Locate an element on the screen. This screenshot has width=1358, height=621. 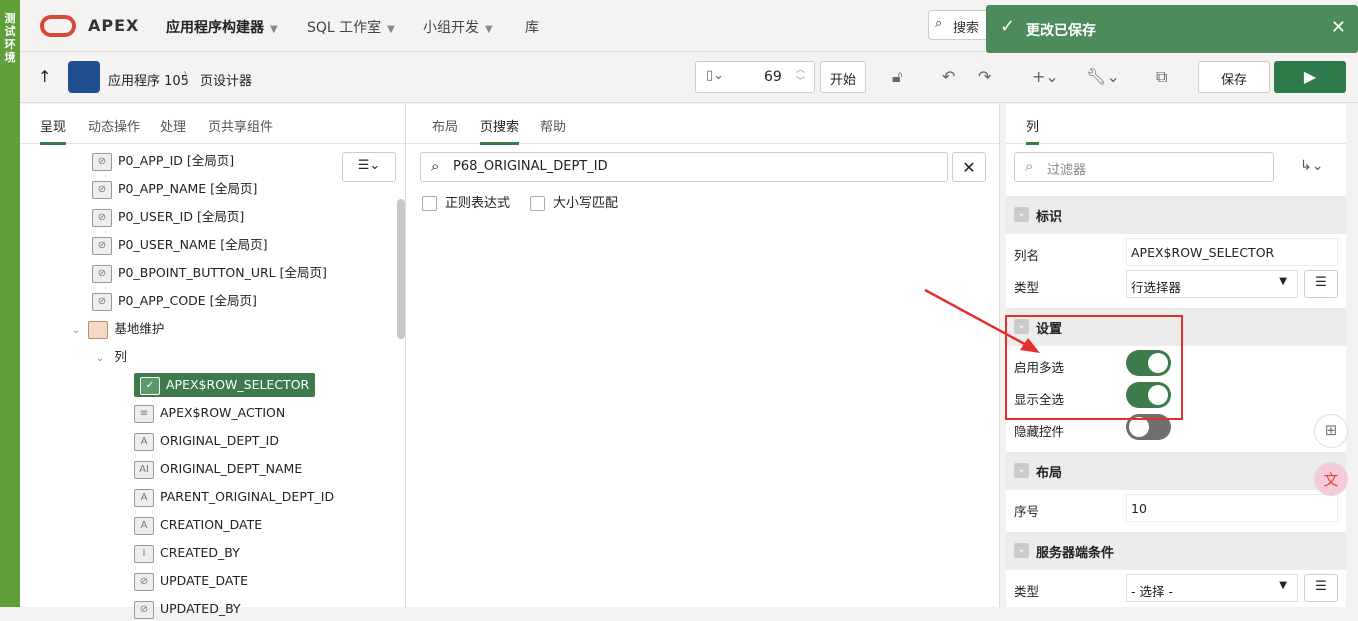
tree-item: ⊘ P0_USER_ID [全局页] is located at coordinates (168, 217).